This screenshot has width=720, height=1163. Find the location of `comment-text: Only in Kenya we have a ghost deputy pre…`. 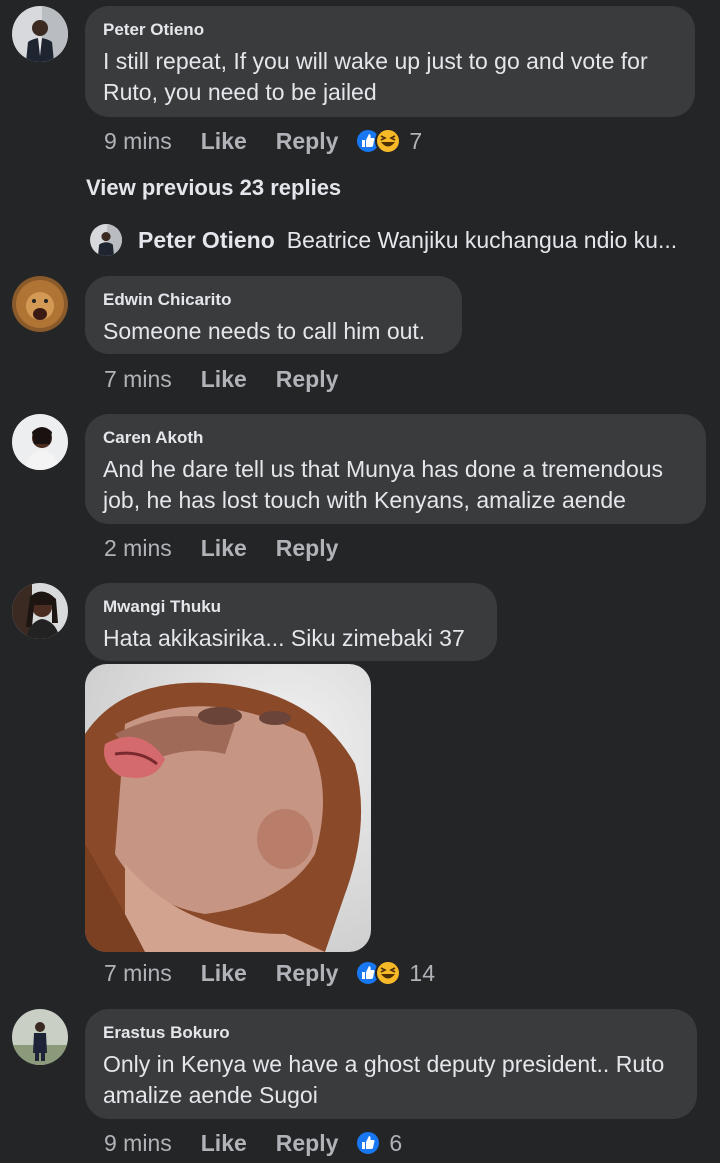

comment-text: Only in Kenya we have a ghost deputy pre… is located at coordinates (384, 1079).